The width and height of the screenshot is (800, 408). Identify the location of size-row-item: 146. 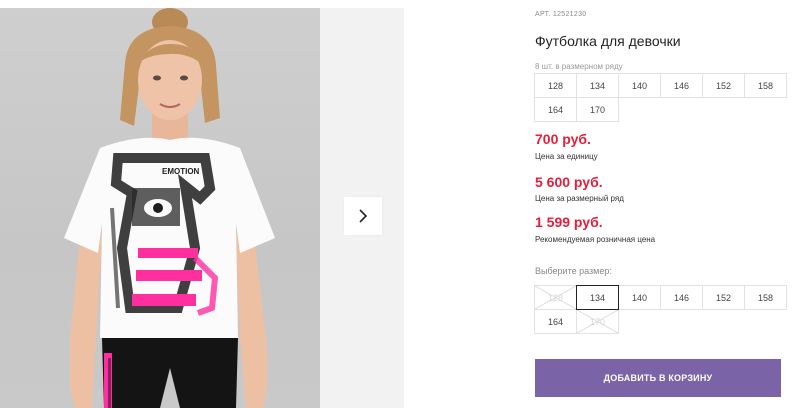
(681, 85).